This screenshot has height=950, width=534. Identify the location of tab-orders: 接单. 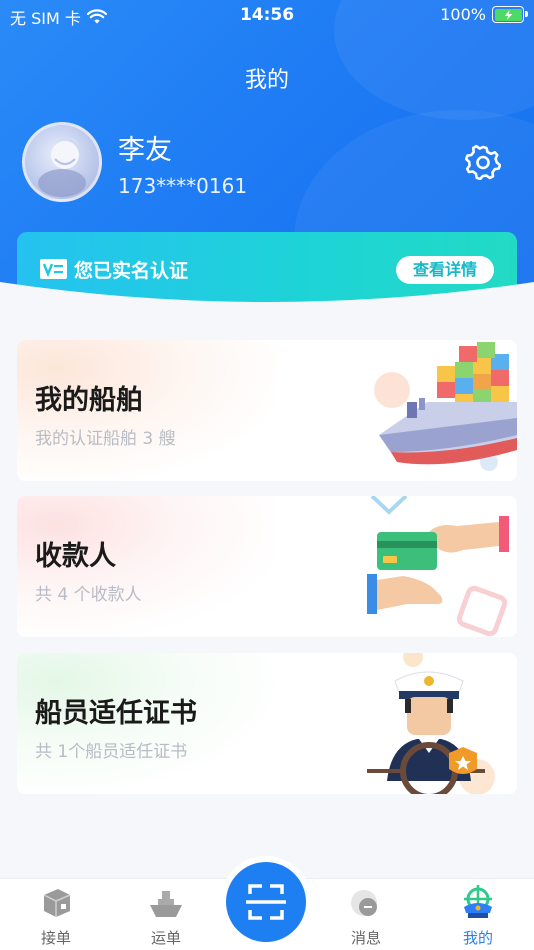
(56, 914).